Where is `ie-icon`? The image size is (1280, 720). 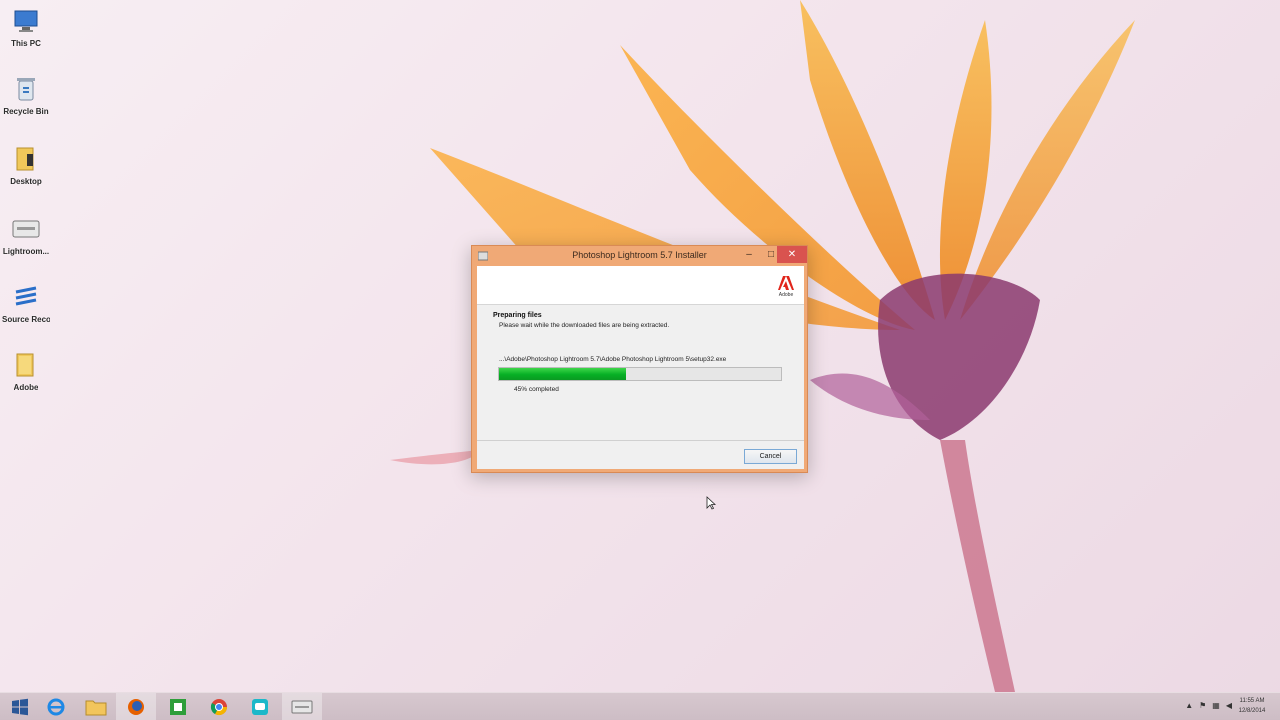 ie-icon is located at coordinates (56, 707).